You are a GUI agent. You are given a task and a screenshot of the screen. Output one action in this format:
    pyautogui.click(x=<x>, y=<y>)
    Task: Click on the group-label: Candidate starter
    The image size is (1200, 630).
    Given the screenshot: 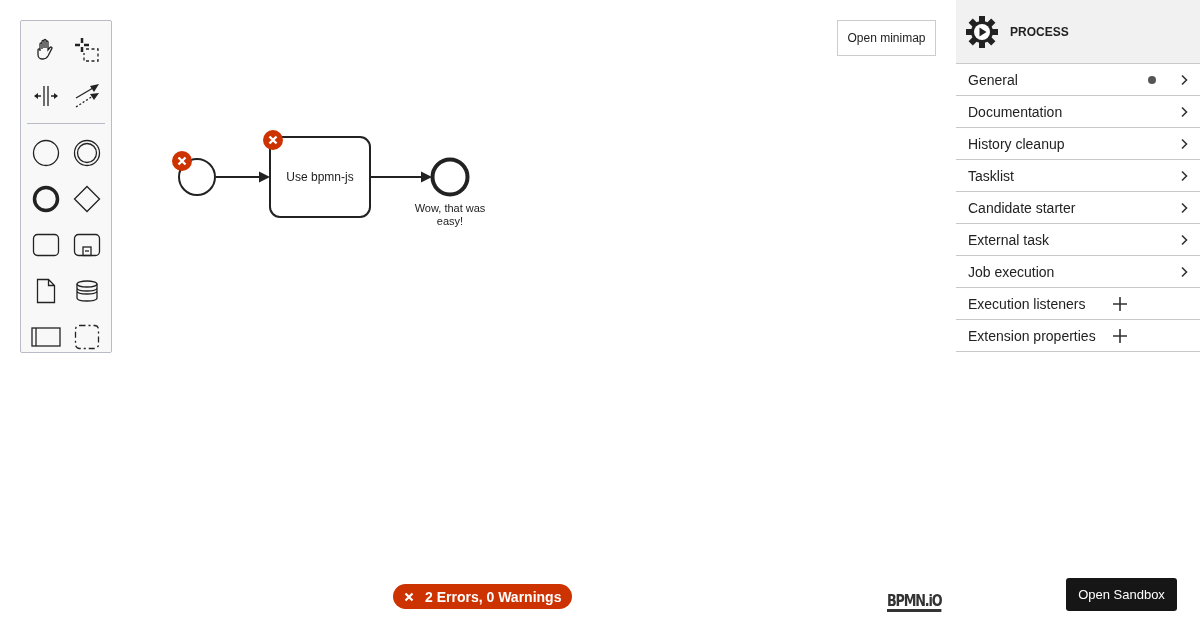 What is the action you would take?
    pyautogui.click(x=1022, y=207)
    